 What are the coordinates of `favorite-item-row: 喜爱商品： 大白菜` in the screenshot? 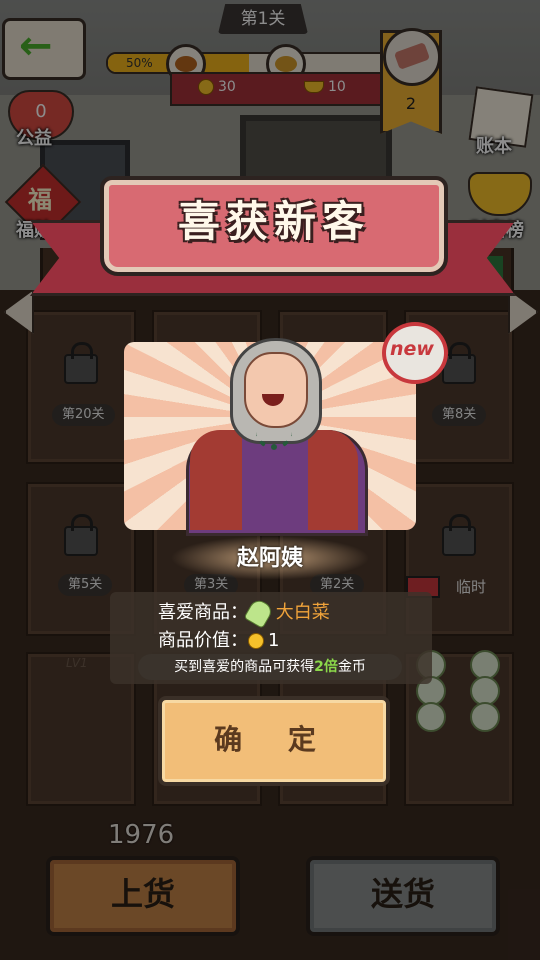 It's located at (244, 613).